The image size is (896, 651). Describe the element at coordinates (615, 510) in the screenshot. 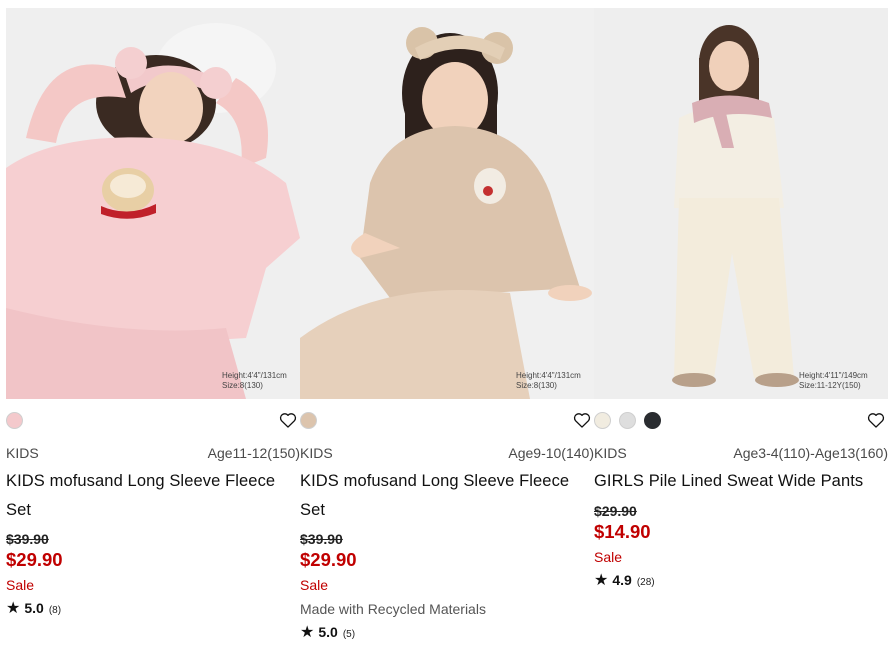

I see `original-price: $29.90` at that location.